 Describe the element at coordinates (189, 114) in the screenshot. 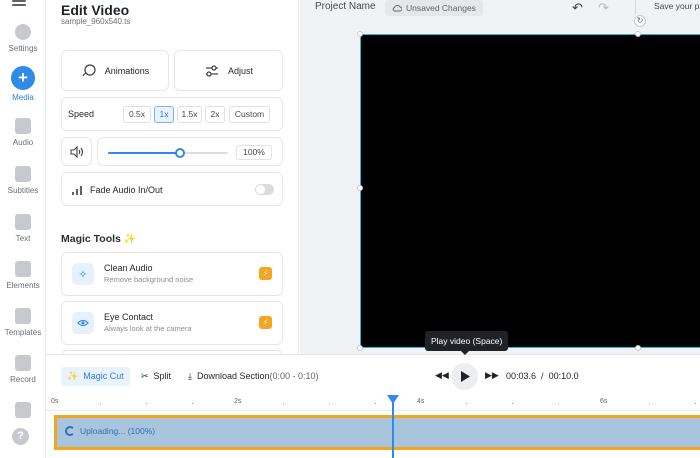

I see `speed-option-1-5x: 1.5x` at that location.